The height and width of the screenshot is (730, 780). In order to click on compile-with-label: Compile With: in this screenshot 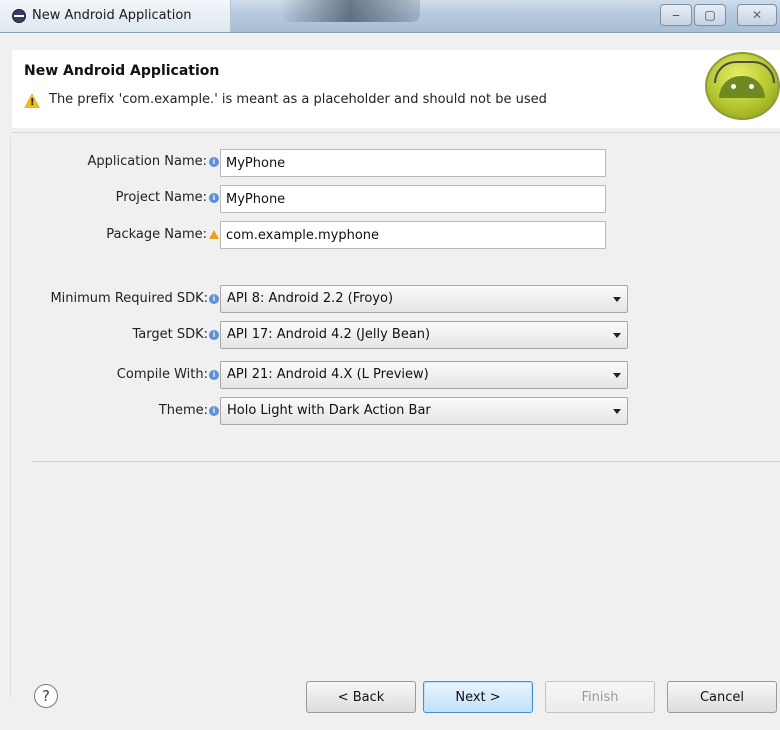, I will do `click(162, 374)`.